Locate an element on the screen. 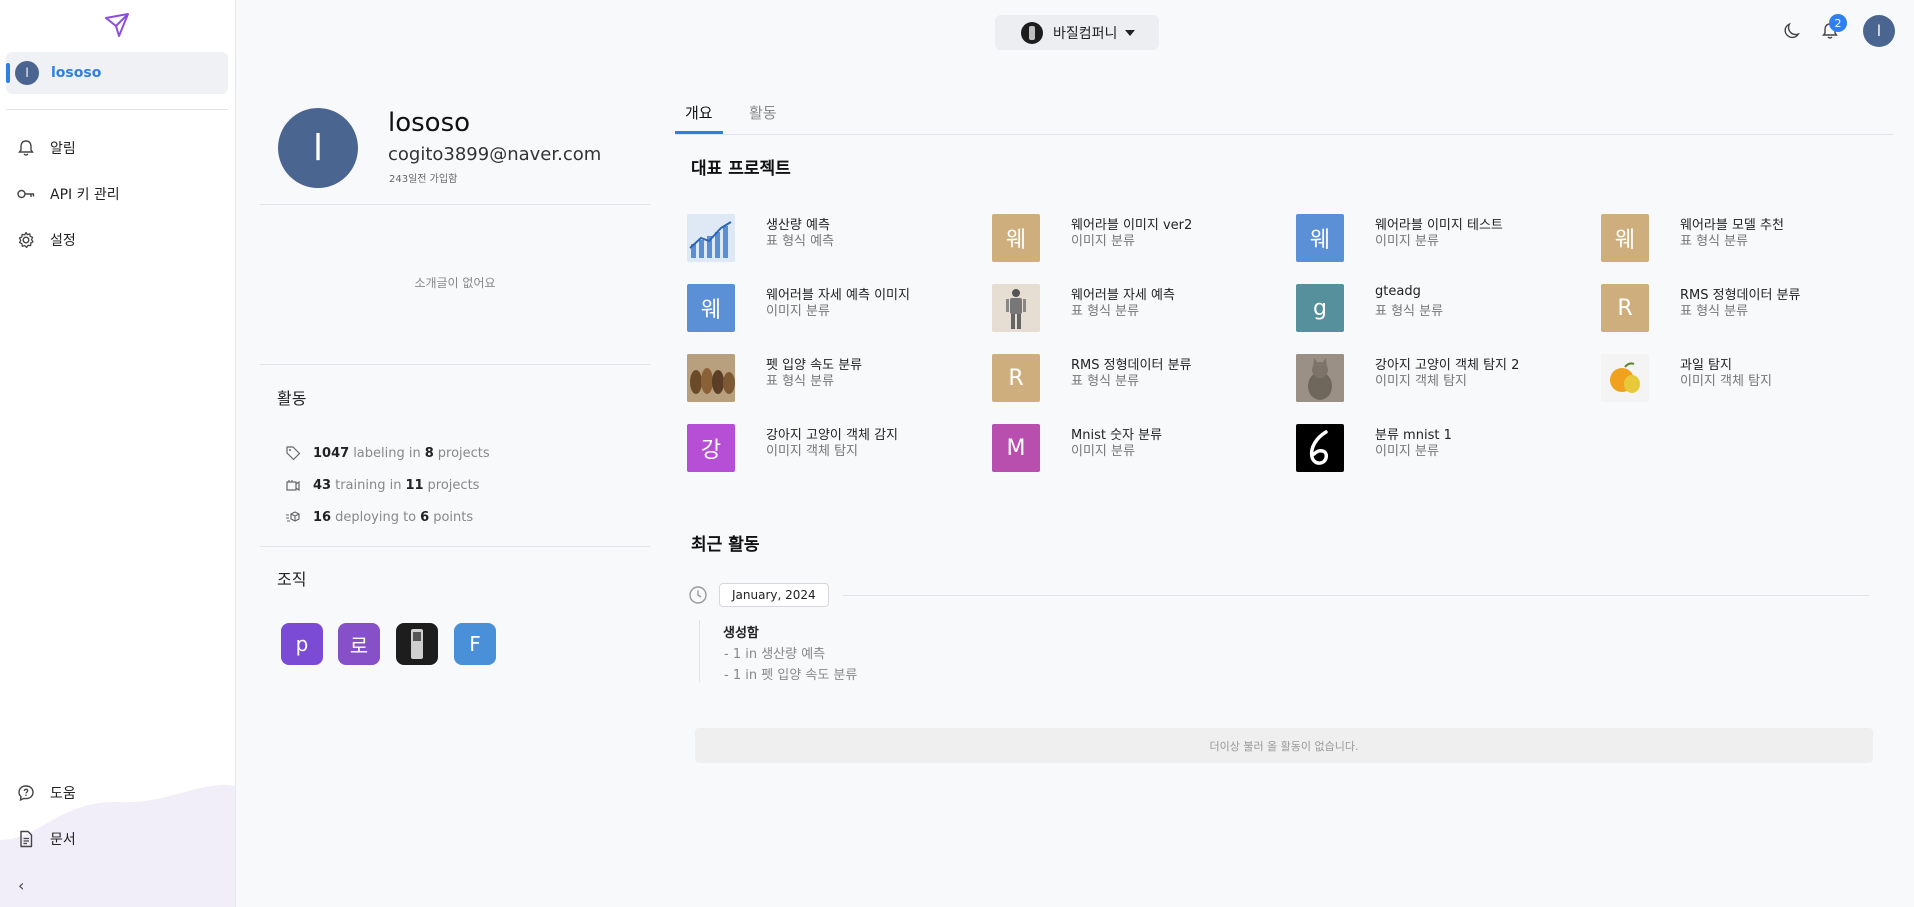 Image resolution: width=1914 pixels, height=907 pixels. sidebar: l lososo 알림 API 키 관리 설정 도움 문서 ‹ is located at coordinates (118, 453).